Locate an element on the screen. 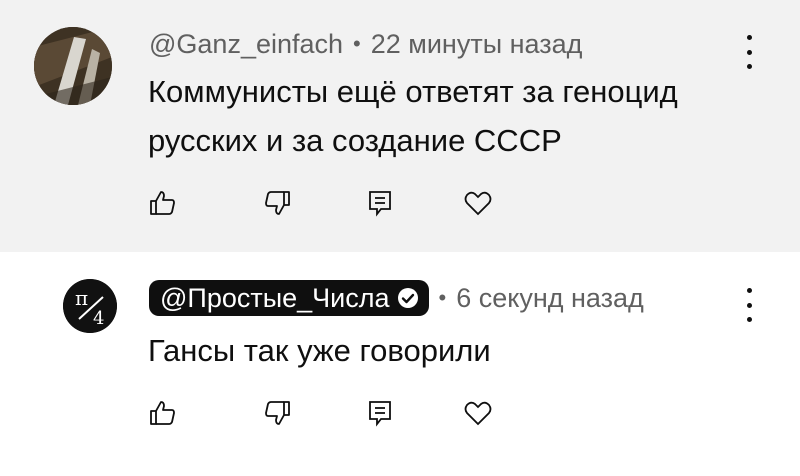  comment-meta: @Ganz_einfach • 22 минуты назад is located at coordinates (365, 44).